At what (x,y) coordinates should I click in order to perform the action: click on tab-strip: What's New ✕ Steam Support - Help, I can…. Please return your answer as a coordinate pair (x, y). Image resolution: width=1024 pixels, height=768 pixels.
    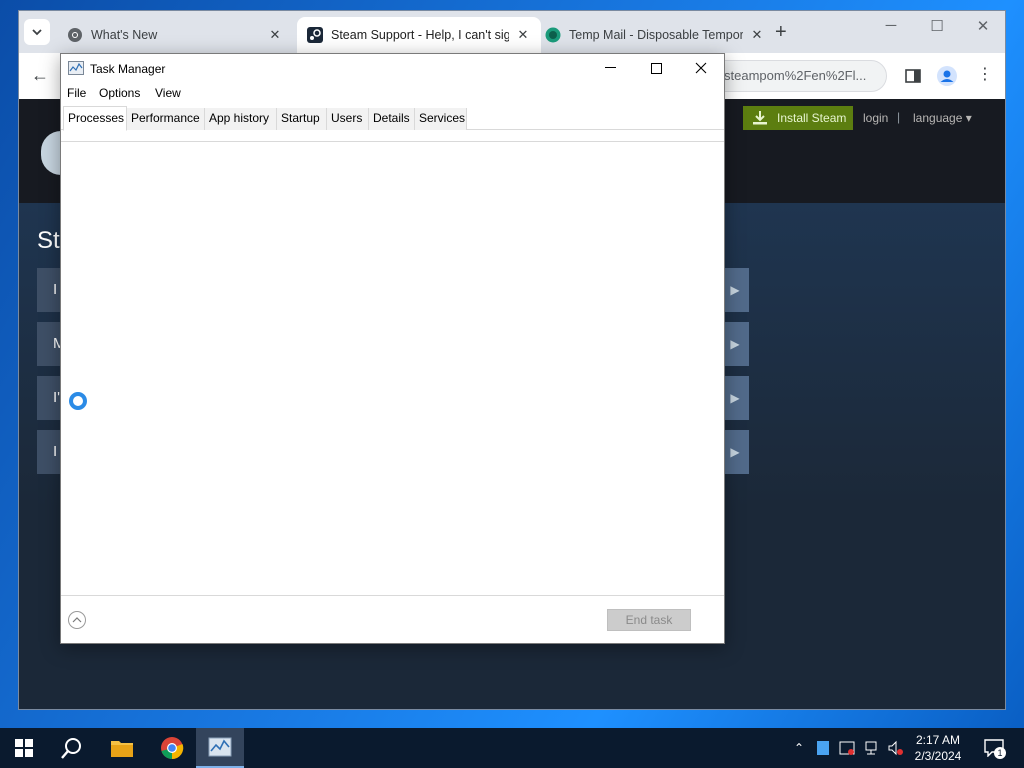
    Looking at the image, I should click on (512, 32).